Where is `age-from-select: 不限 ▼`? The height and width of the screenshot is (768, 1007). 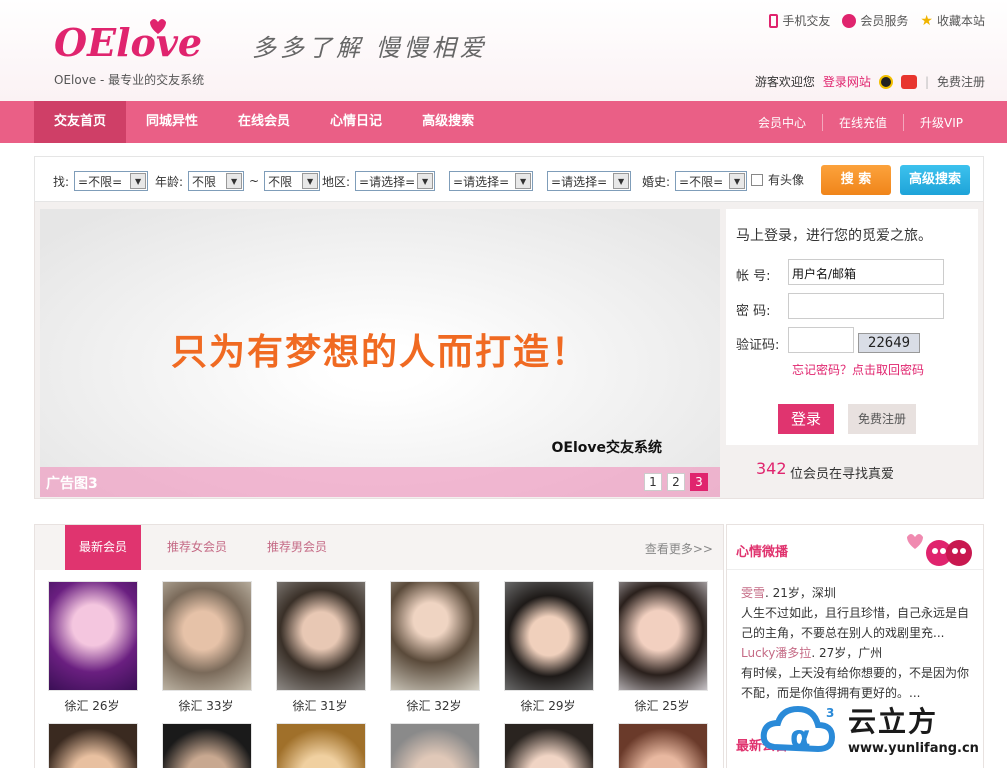
age-from-select: 不限 ▼ is located at coordinates (216, 181).